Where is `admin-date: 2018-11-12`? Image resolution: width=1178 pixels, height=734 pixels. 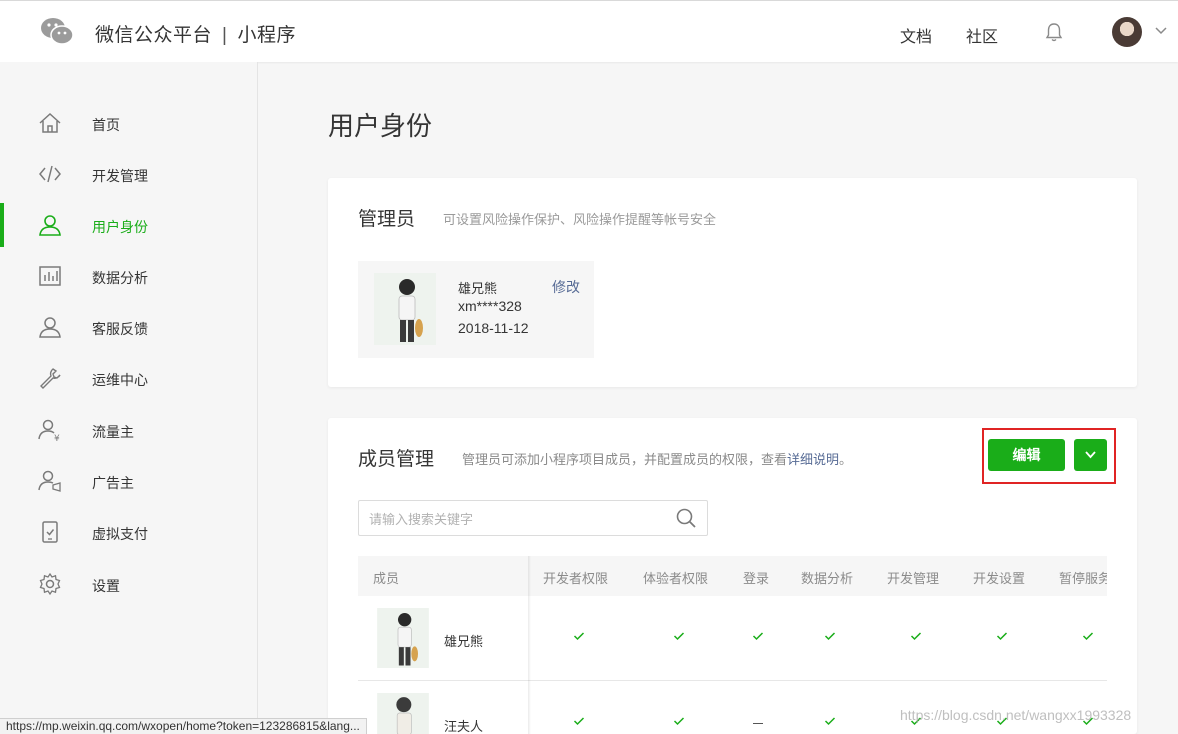 admin-date: 2018-11-12 is located at coordinates (493, 328).